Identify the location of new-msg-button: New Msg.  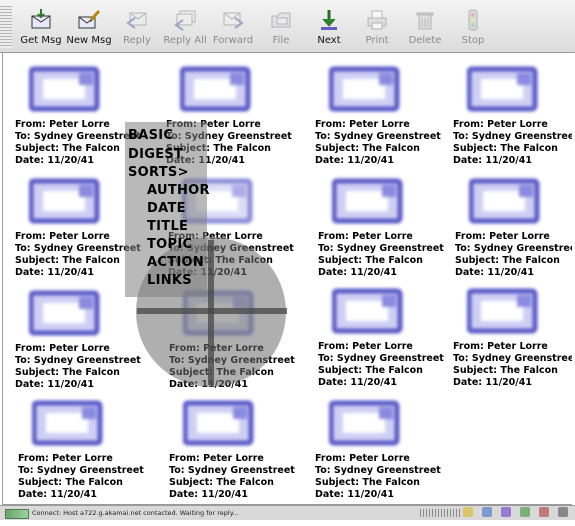
(89, 28).